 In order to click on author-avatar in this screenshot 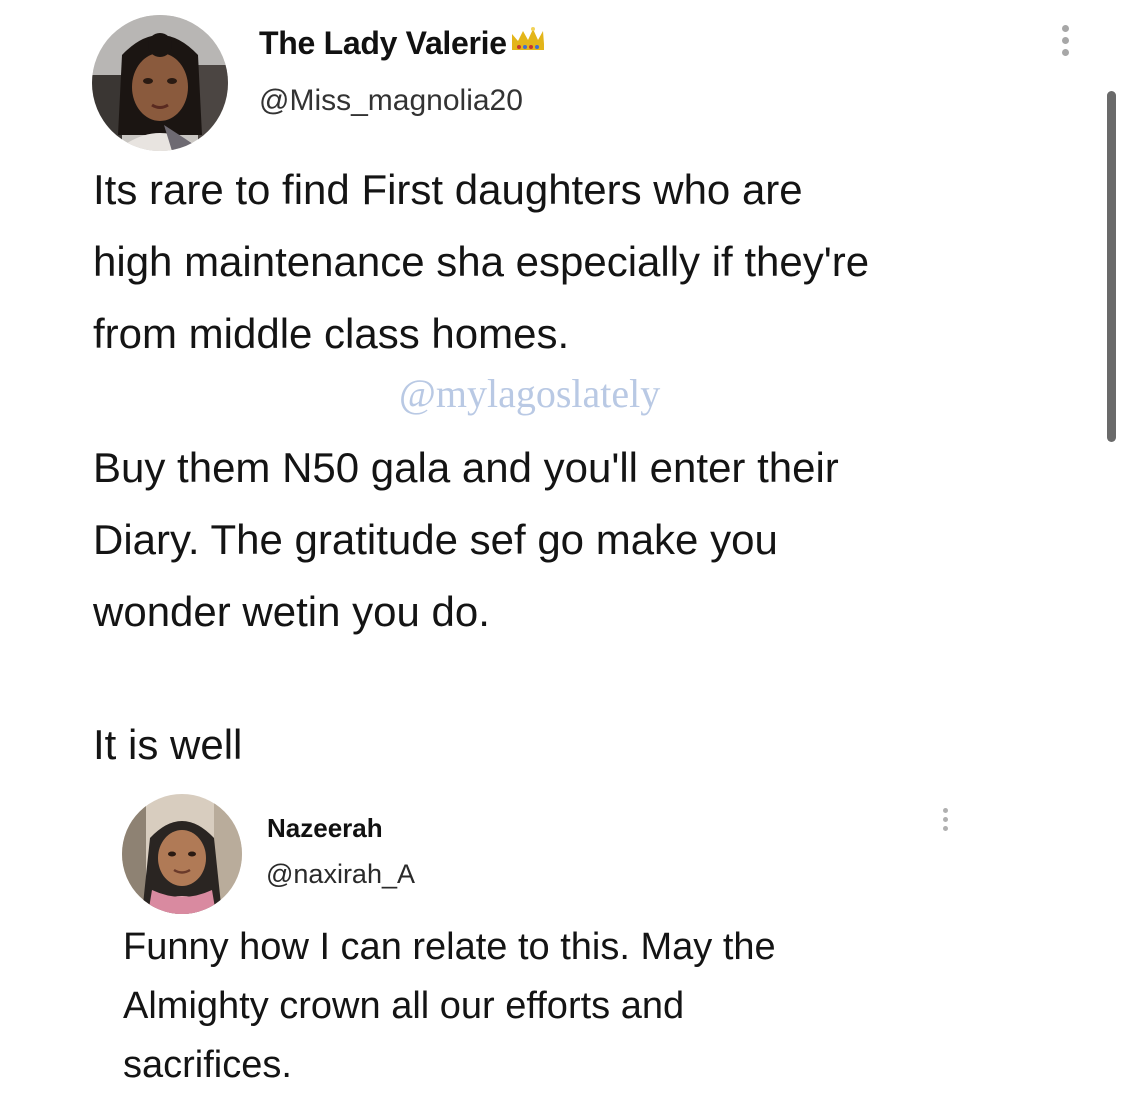, I will do `click(160, 83)`.